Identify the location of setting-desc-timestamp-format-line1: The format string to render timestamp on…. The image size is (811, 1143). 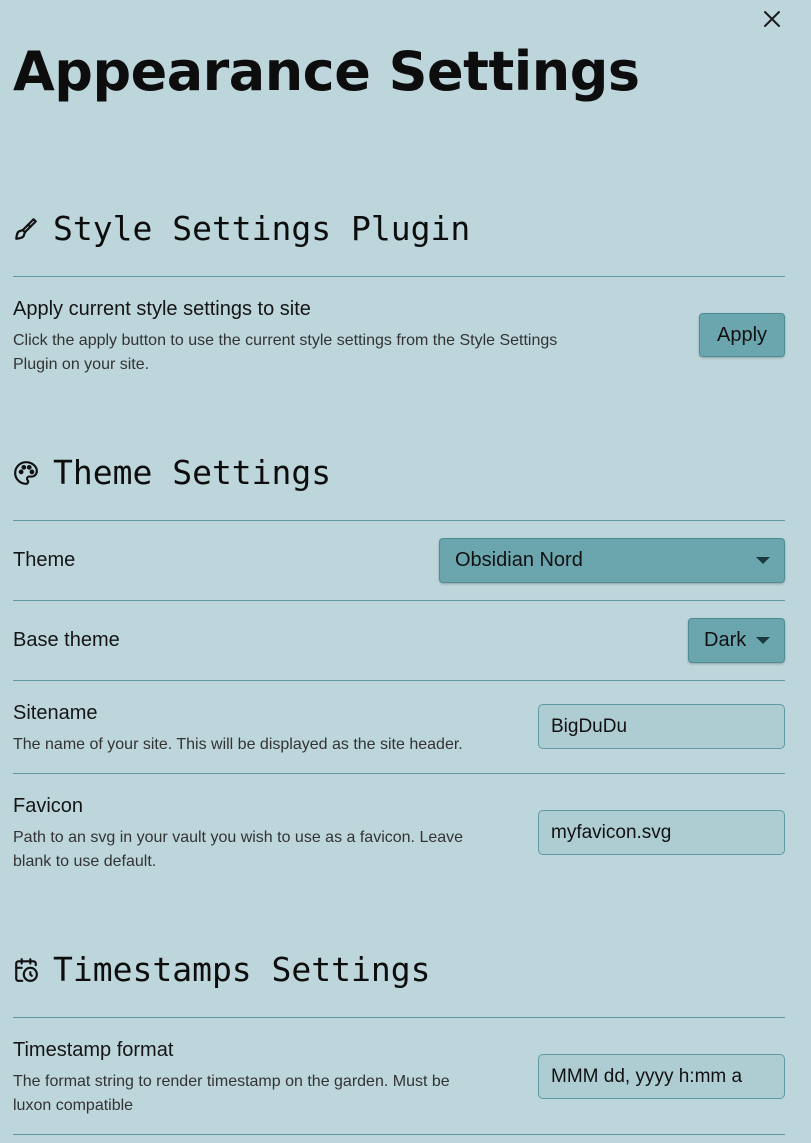
(231, 1081).